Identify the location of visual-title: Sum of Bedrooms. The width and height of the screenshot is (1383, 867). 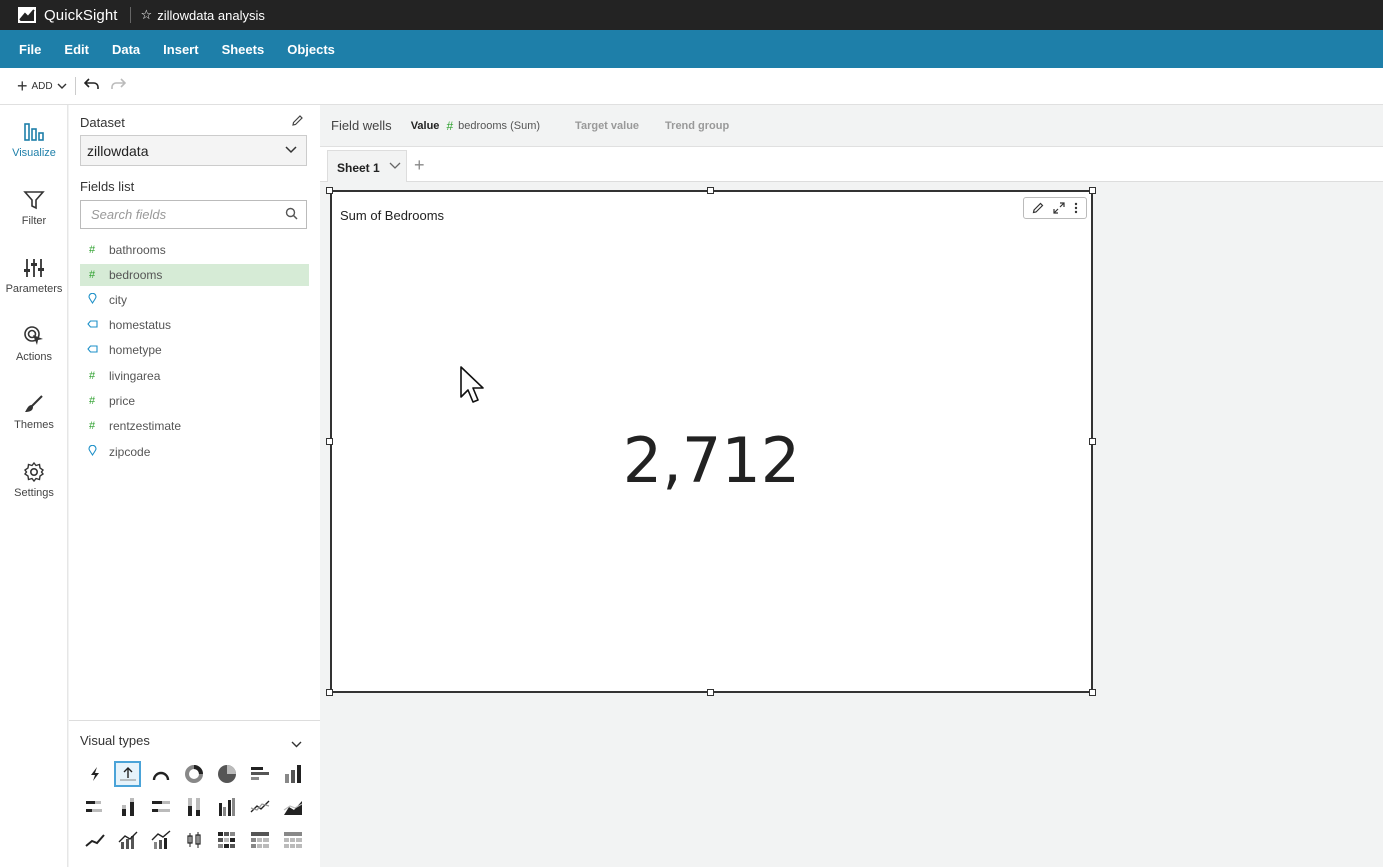
(392, 215).